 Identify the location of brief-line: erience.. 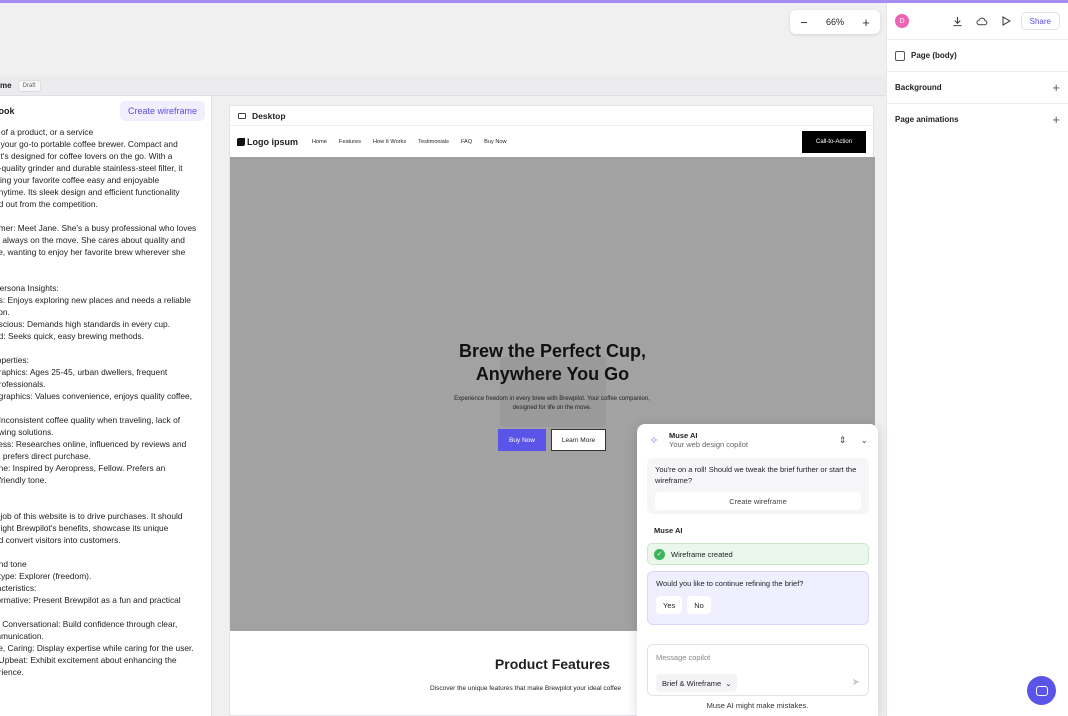
(12, 672).